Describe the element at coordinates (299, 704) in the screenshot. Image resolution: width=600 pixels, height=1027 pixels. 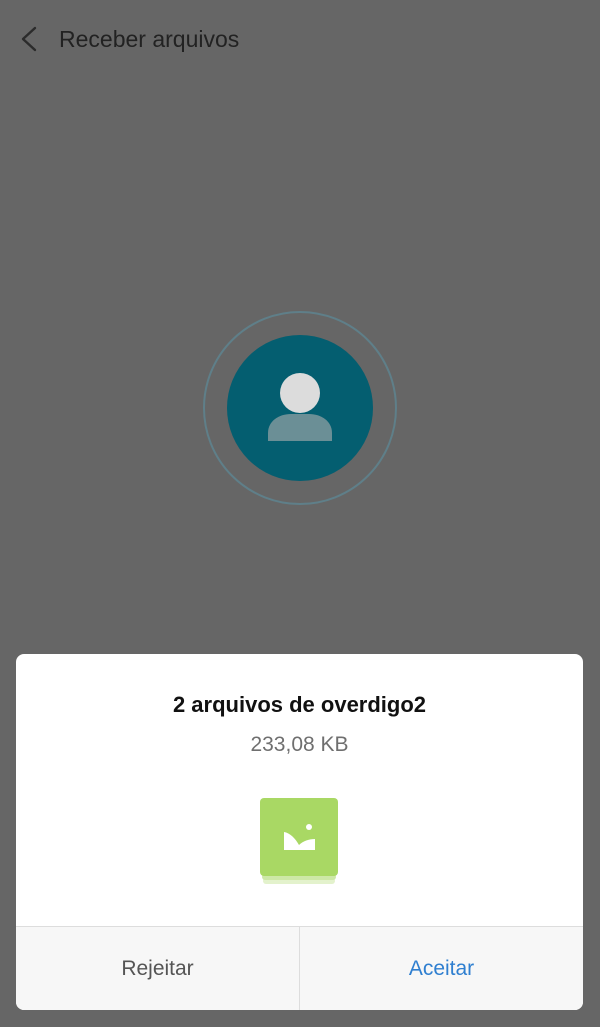
I see `dialog-title: 2 arquivos de overdigo2` at that location.